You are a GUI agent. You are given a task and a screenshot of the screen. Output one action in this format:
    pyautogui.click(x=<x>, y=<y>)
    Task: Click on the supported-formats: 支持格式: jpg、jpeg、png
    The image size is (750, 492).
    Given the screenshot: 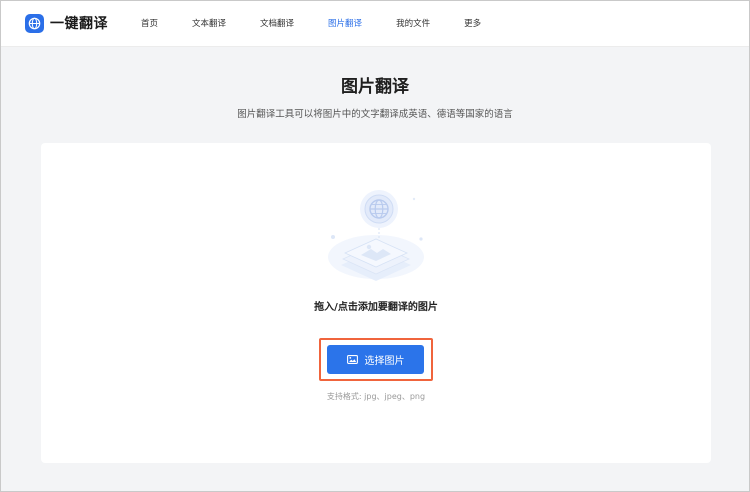 What is the action you would take?
    pyautogui.click(x=376, y=396)
    